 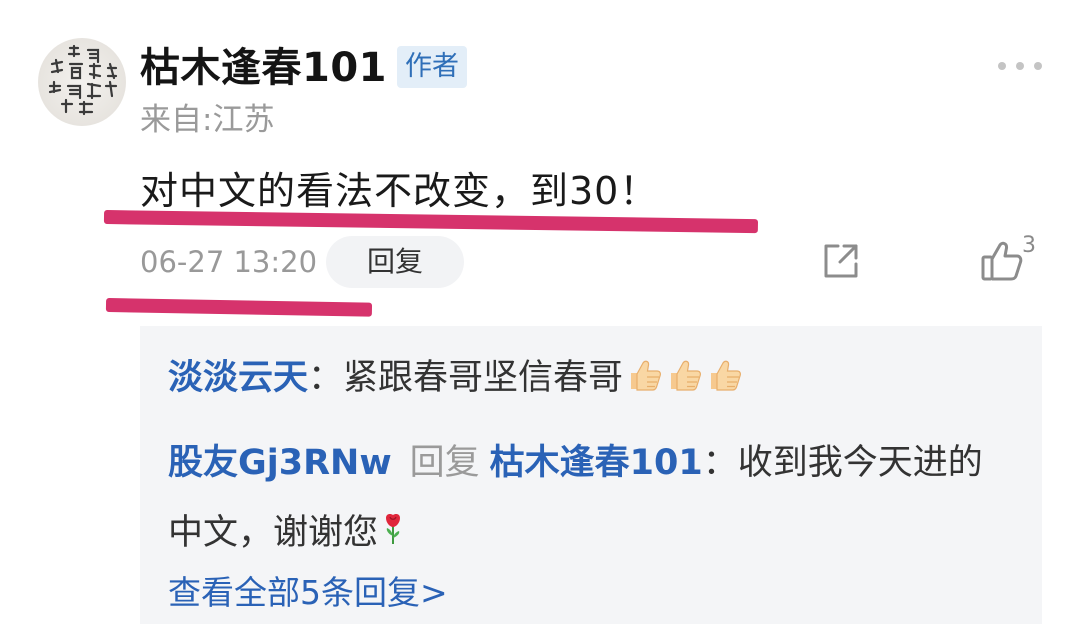 What do you see at coordinates (238, 378) in the screenshot?
I see `reply-author: 淡淡云天` at bounding box center [238, 378].